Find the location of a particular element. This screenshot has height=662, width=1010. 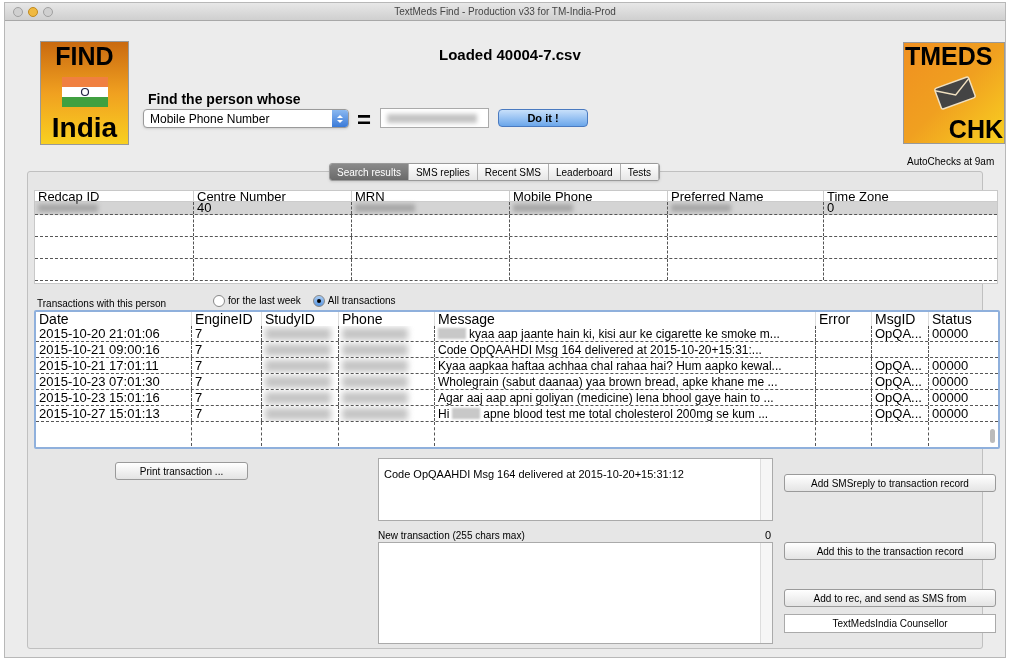

column-header: MRN is located at coordinates (430, 196).